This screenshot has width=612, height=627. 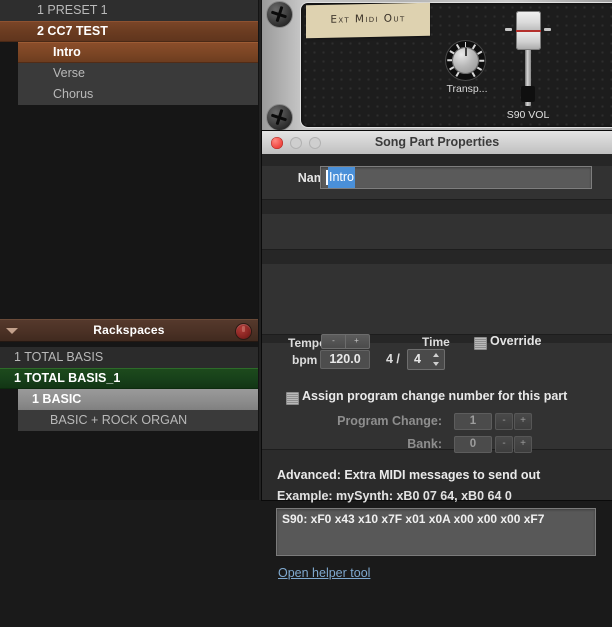 I want to click on time-numerator: 4 /, so click(x=393, y=359).